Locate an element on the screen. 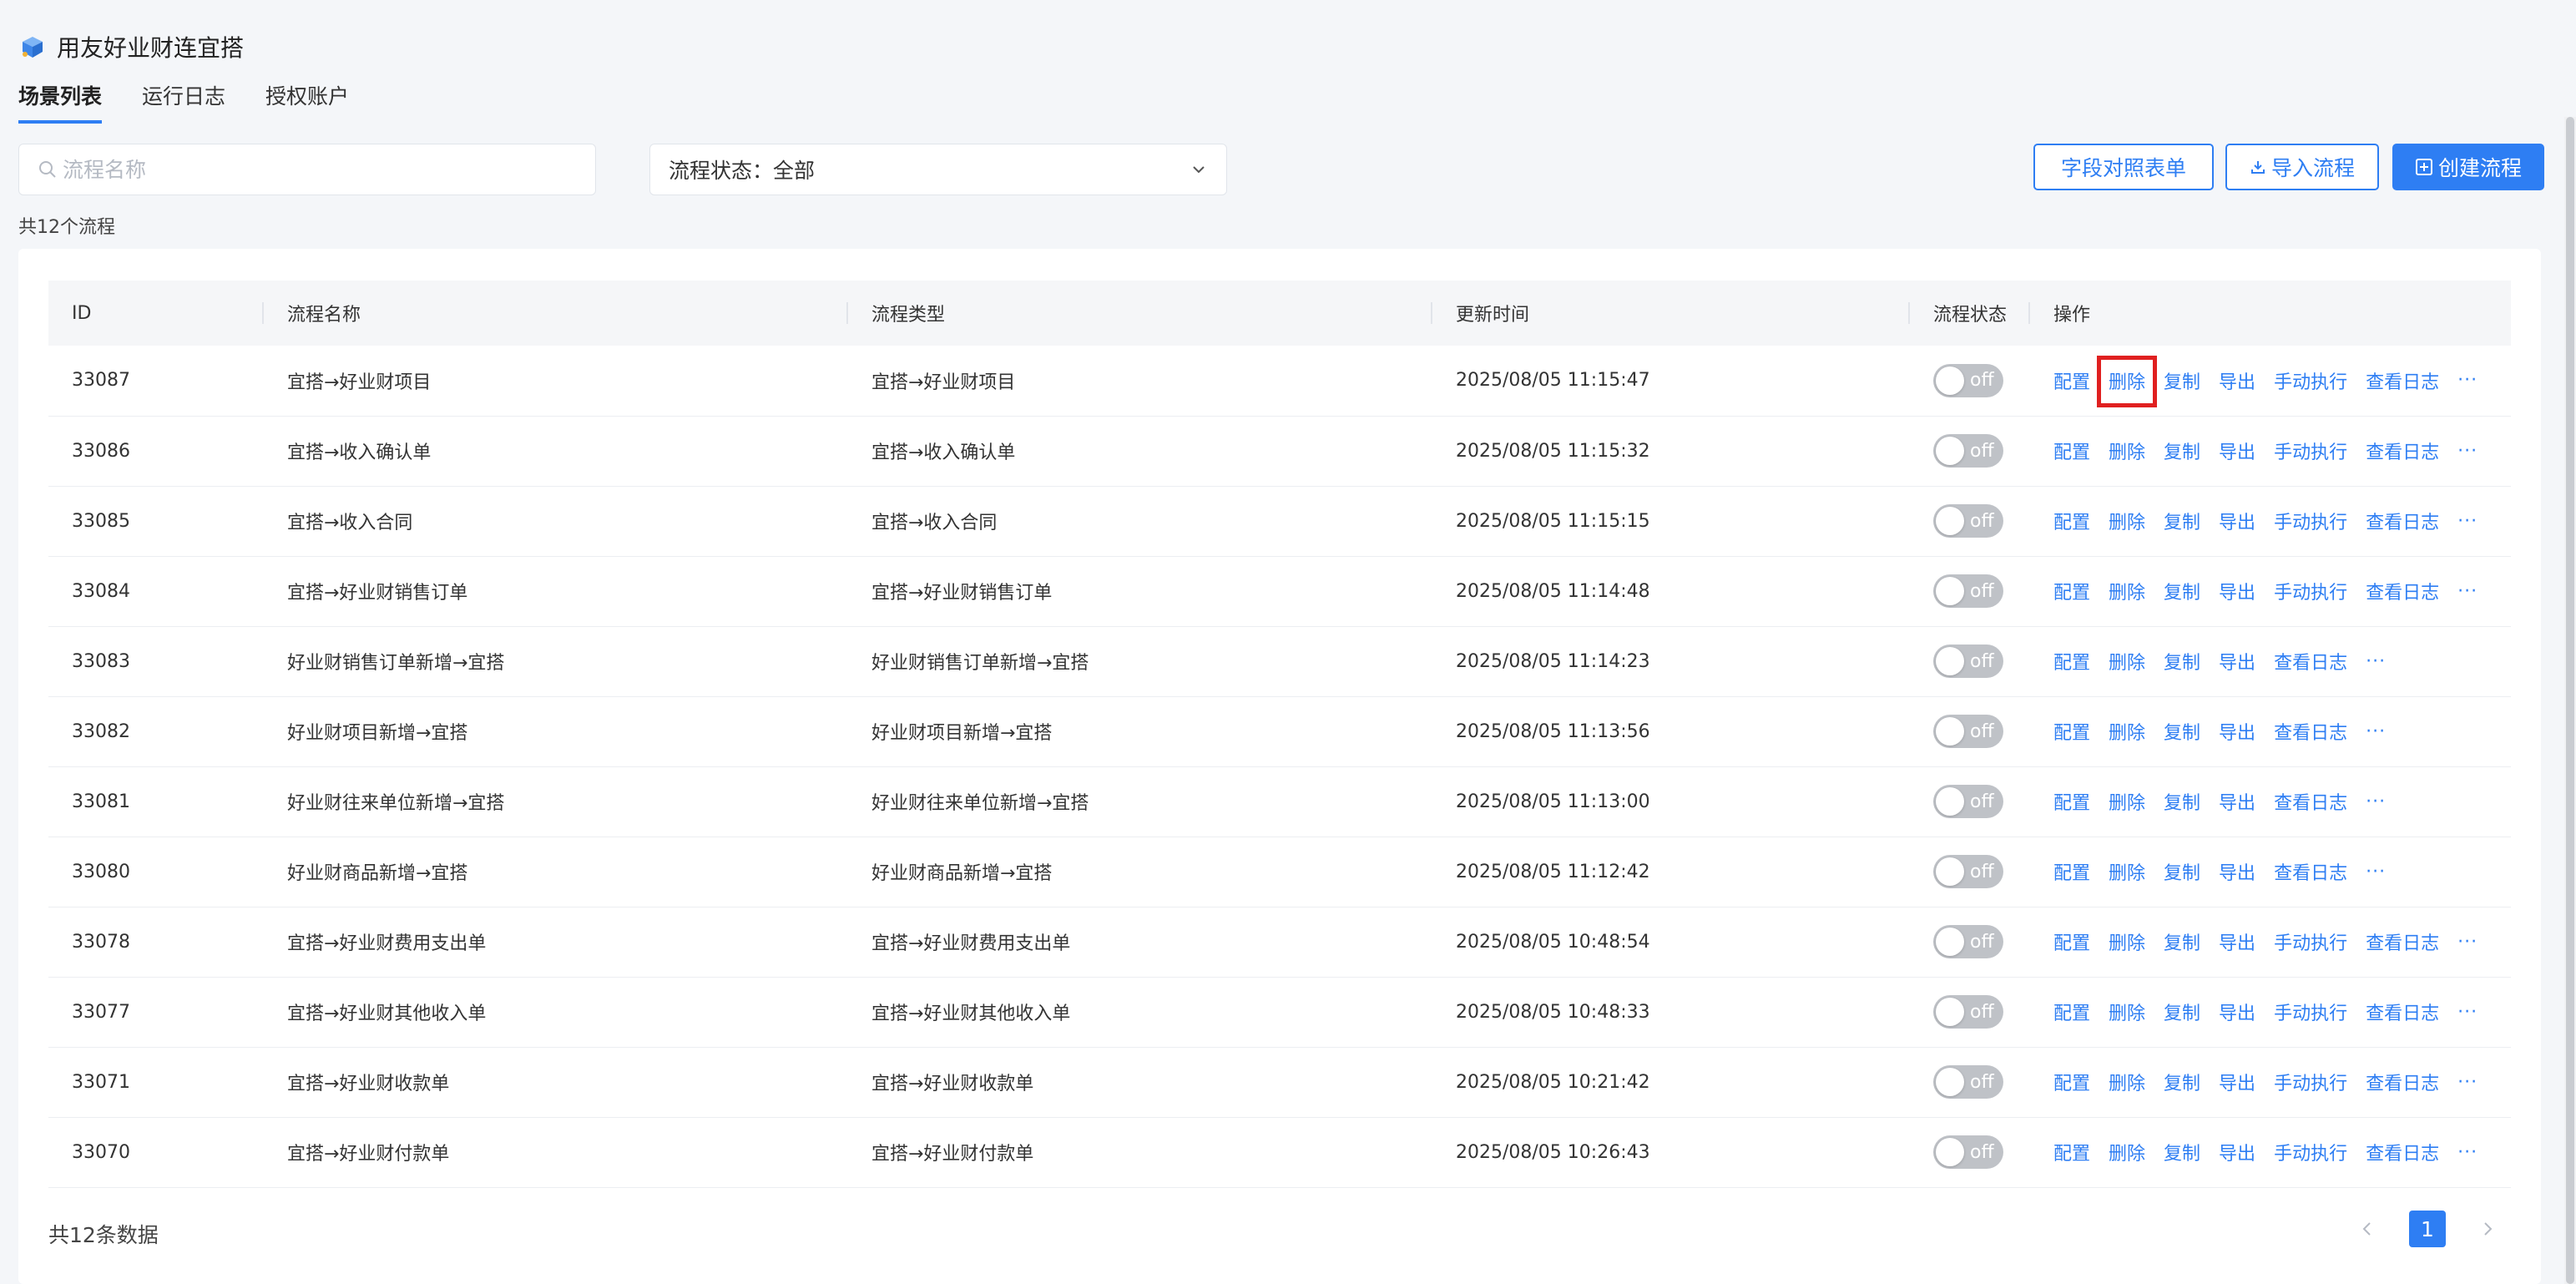  status-filter-select: 流程状态： 全部 is located at coordinates (938, 169).